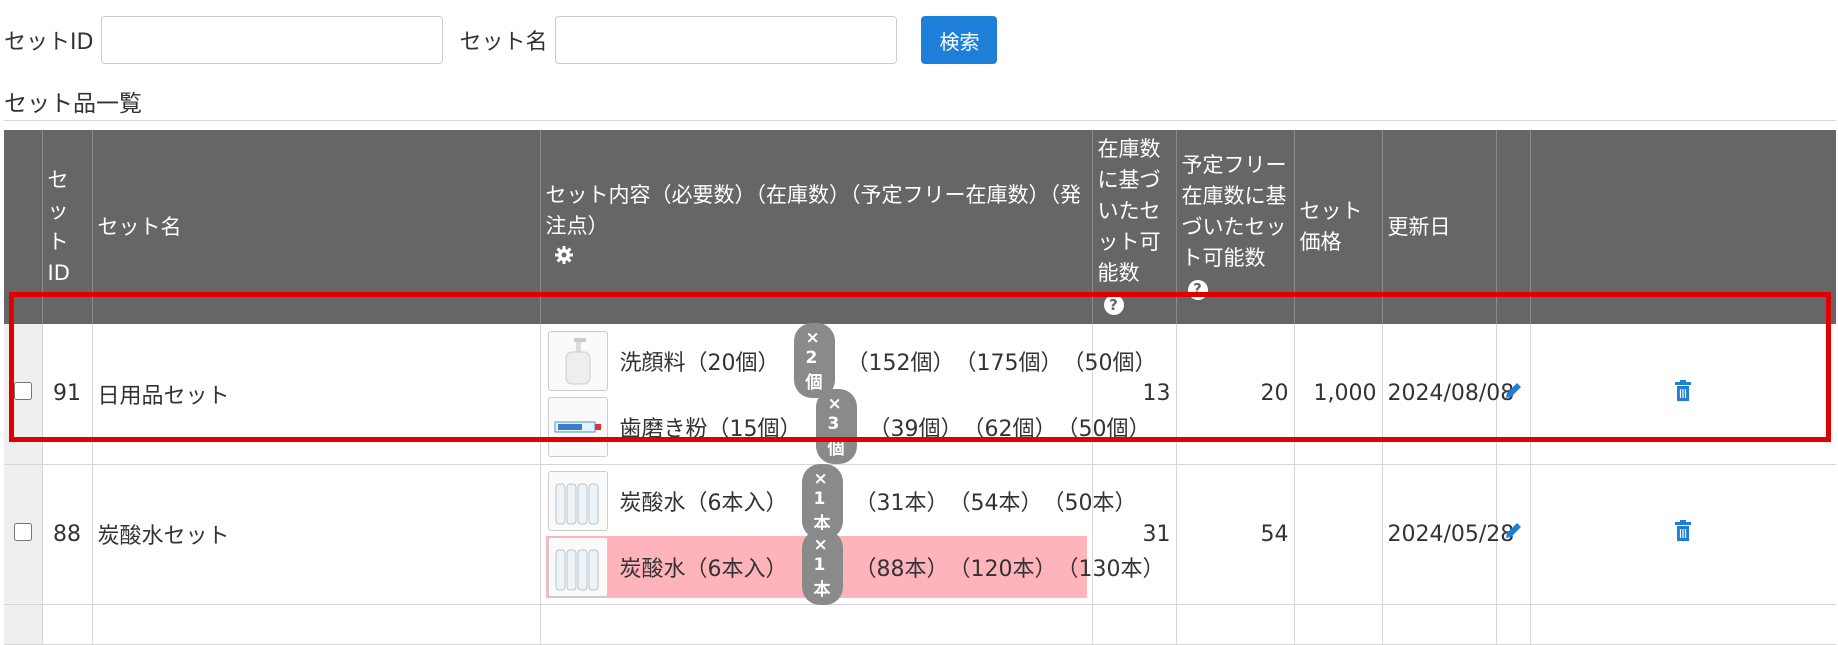 The image size is (1838, 645). I want to click on header-available-by-free: 予定フリー在庫数に基づいたセット可能数 ?, so click(1235, 227).